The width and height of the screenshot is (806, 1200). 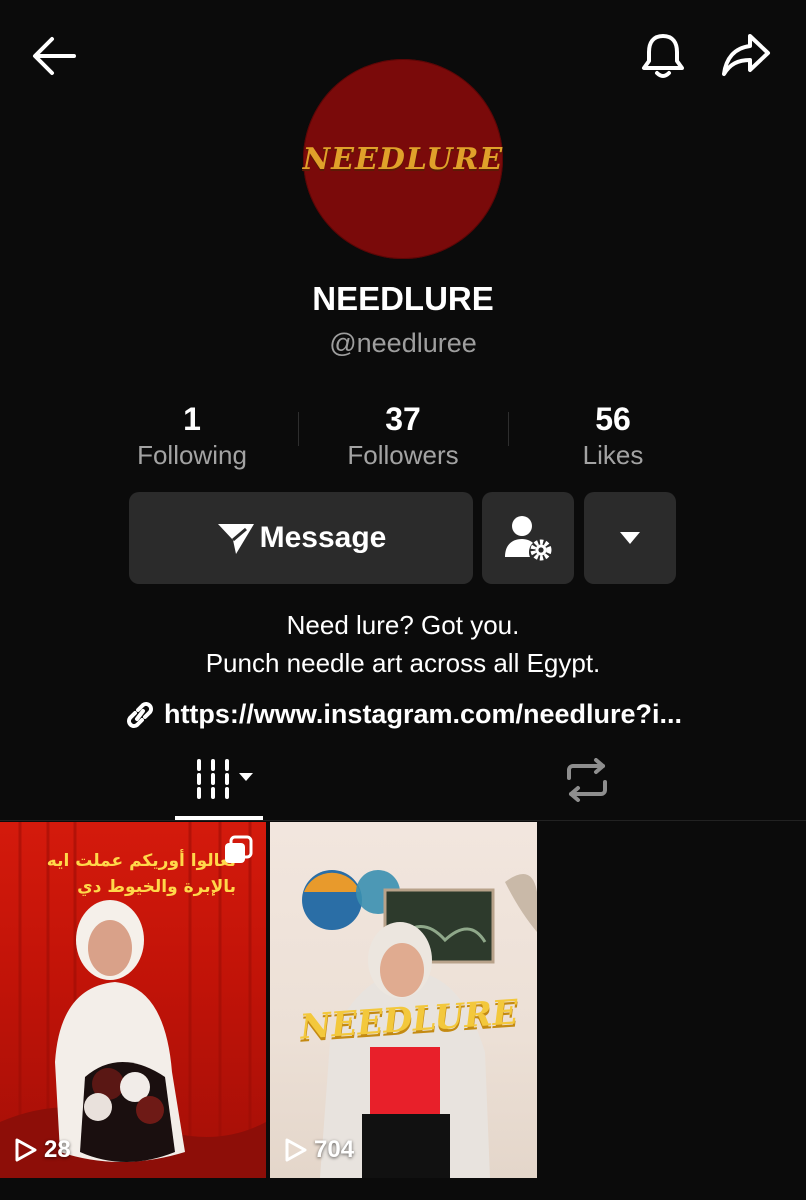 I want to click on username: @needluree, so click(x=403, y=343).